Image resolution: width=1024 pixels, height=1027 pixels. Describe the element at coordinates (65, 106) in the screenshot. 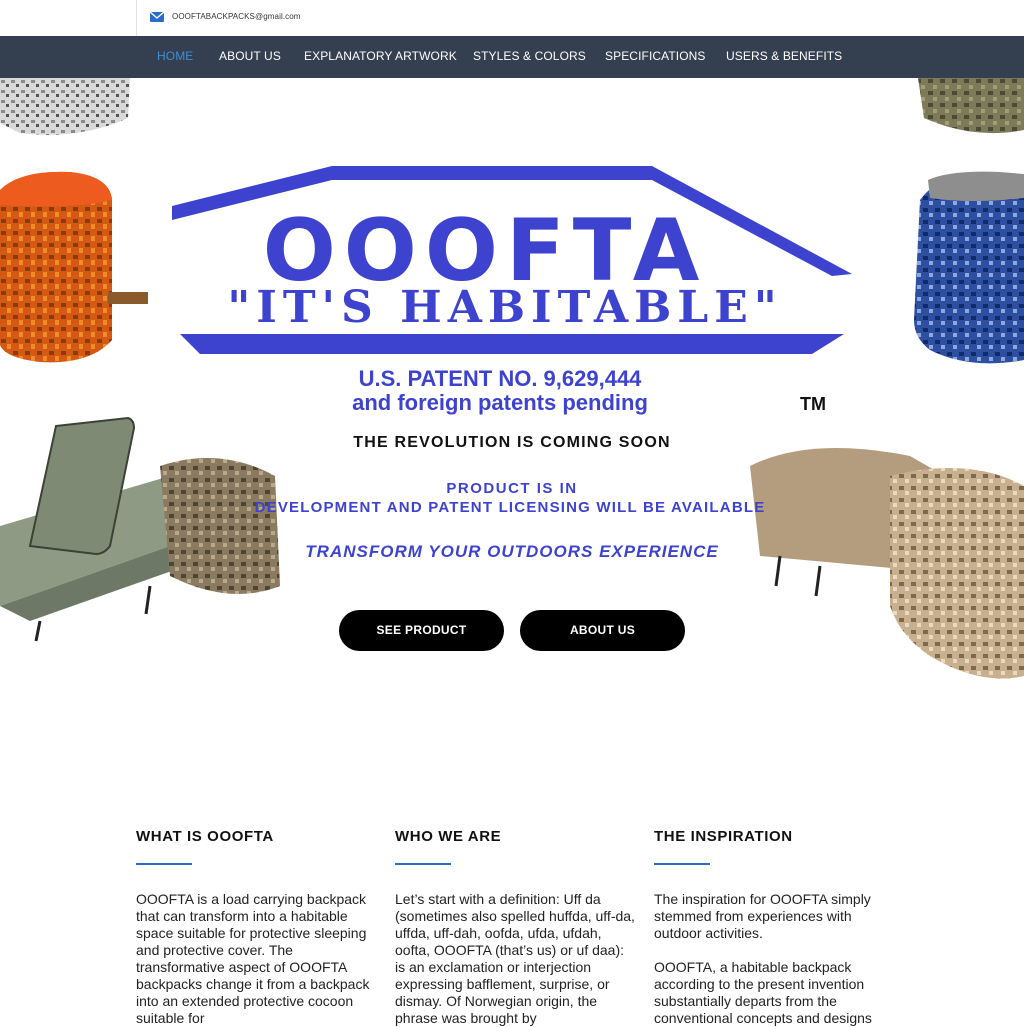

I see `backpack-image-top-left` at that location.